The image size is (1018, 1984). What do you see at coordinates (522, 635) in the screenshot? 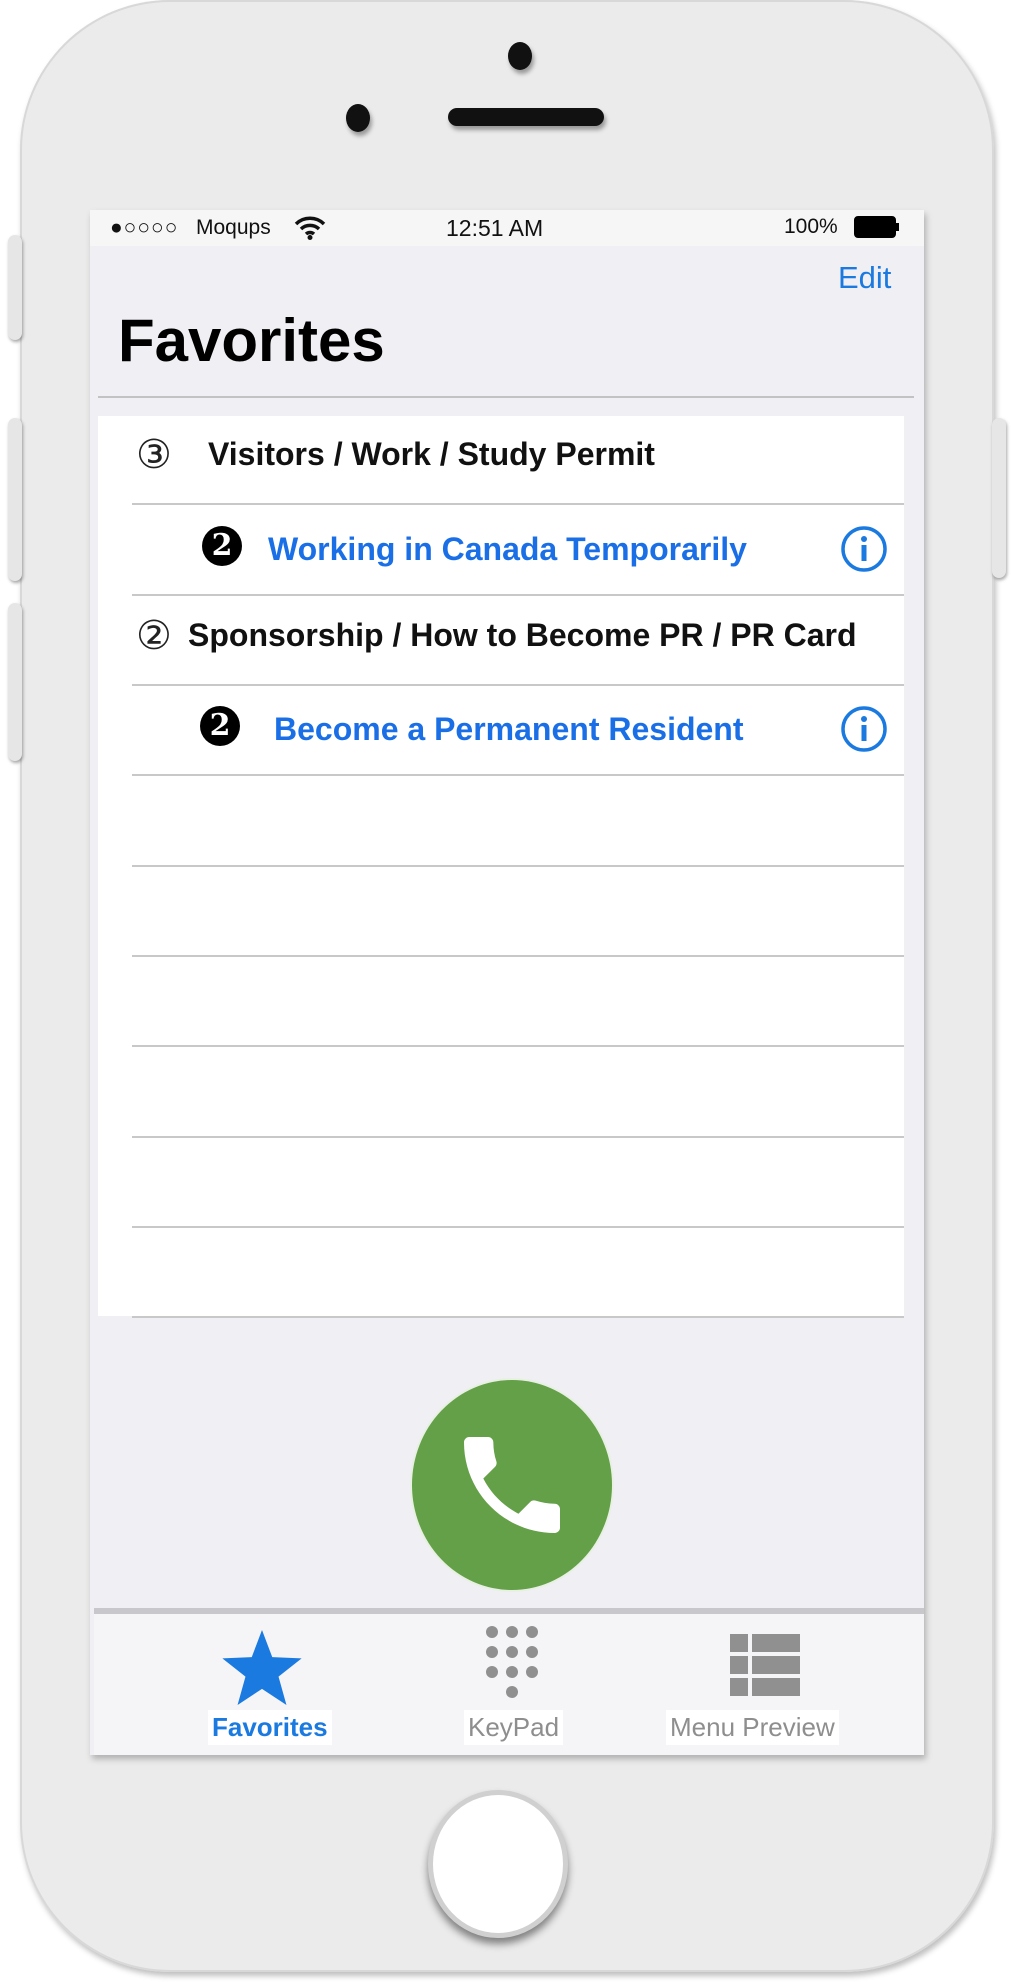
I see `section-label: Sponsorship / How to Become PR / PR Card` at bounding box center [522, 635].